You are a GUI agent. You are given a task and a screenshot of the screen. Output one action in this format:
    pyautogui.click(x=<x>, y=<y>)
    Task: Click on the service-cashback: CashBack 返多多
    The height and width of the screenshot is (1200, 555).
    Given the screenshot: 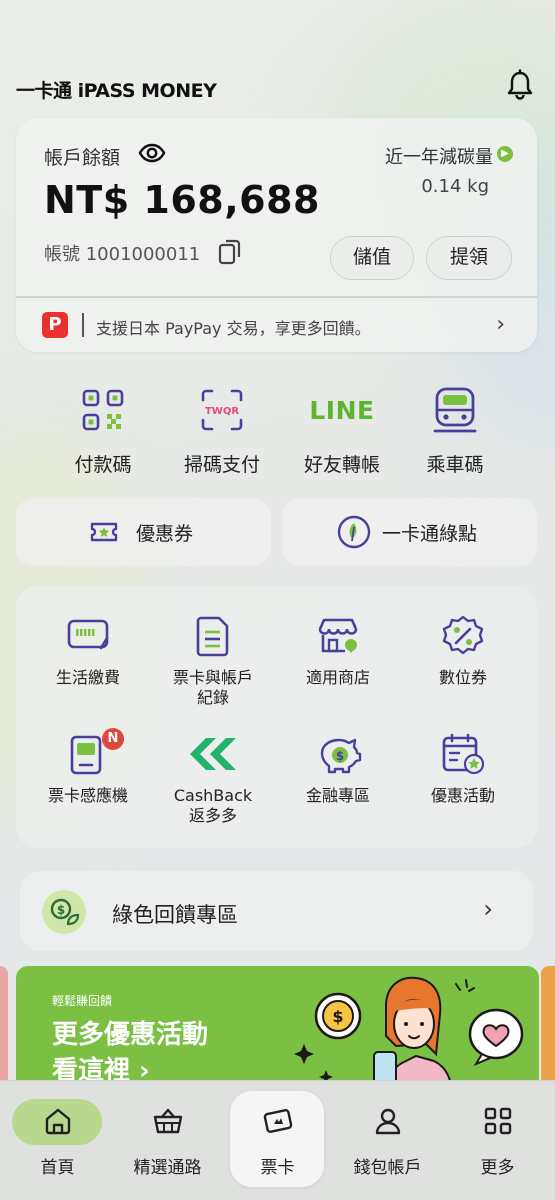 What is the action you would take?
    pyautogui.click(x=213, y=778)
    